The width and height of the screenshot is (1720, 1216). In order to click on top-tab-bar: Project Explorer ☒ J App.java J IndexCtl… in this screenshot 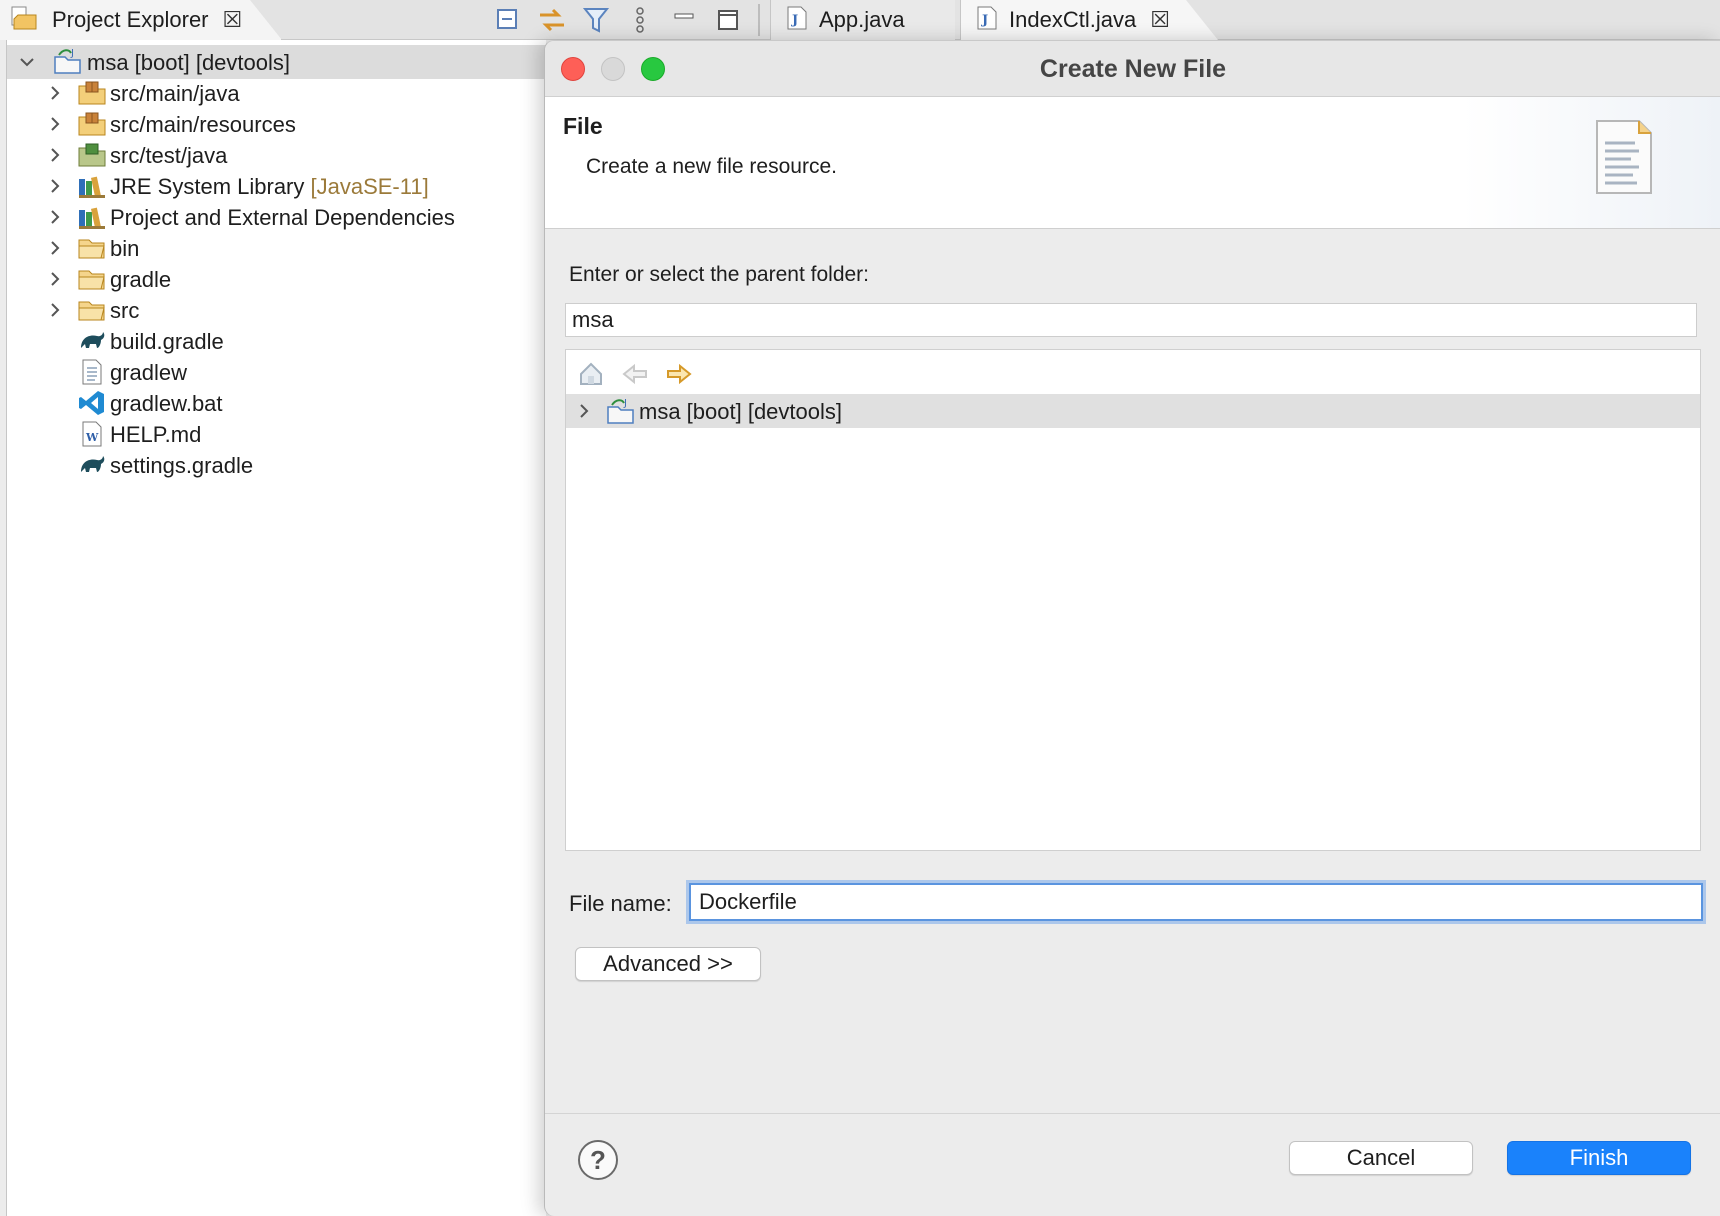, I will do `click(860, 20)`.